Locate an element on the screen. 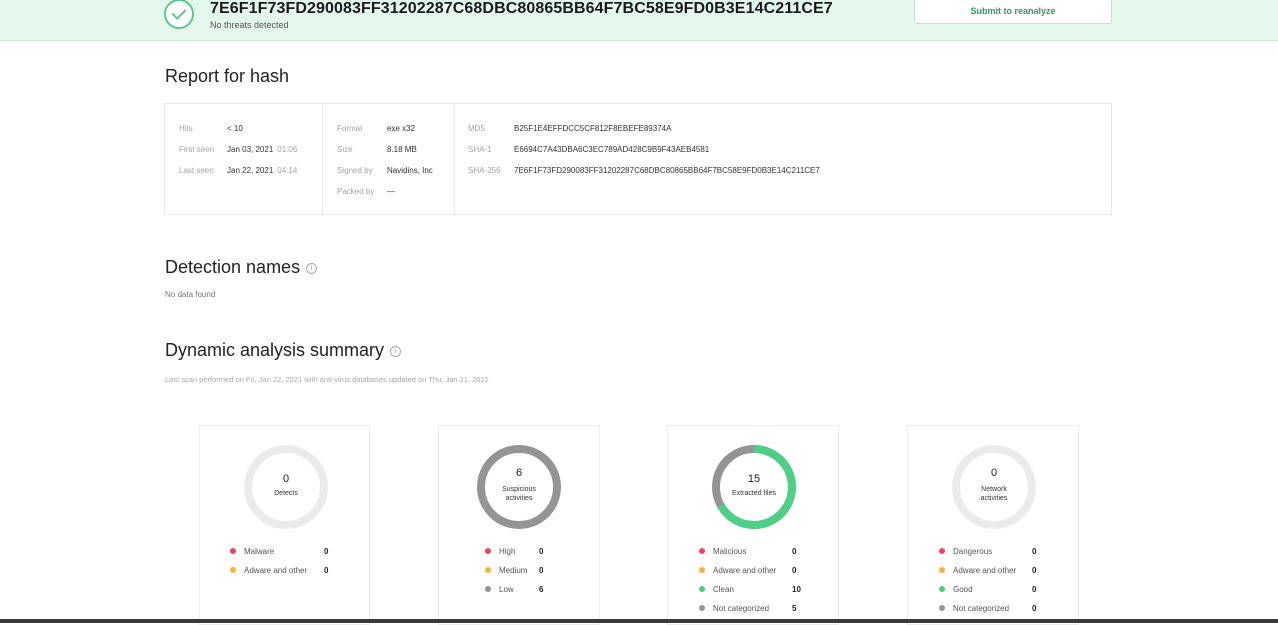 The image size is (1278, 625). ring-count: 6 is located at coordinates (519, 473).